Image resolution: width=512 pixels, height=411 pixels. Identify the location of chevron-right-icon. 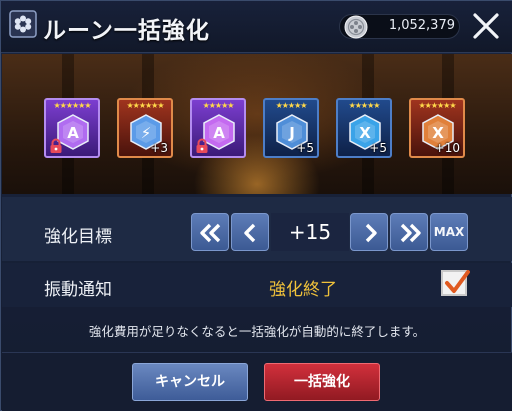
(371, 233).